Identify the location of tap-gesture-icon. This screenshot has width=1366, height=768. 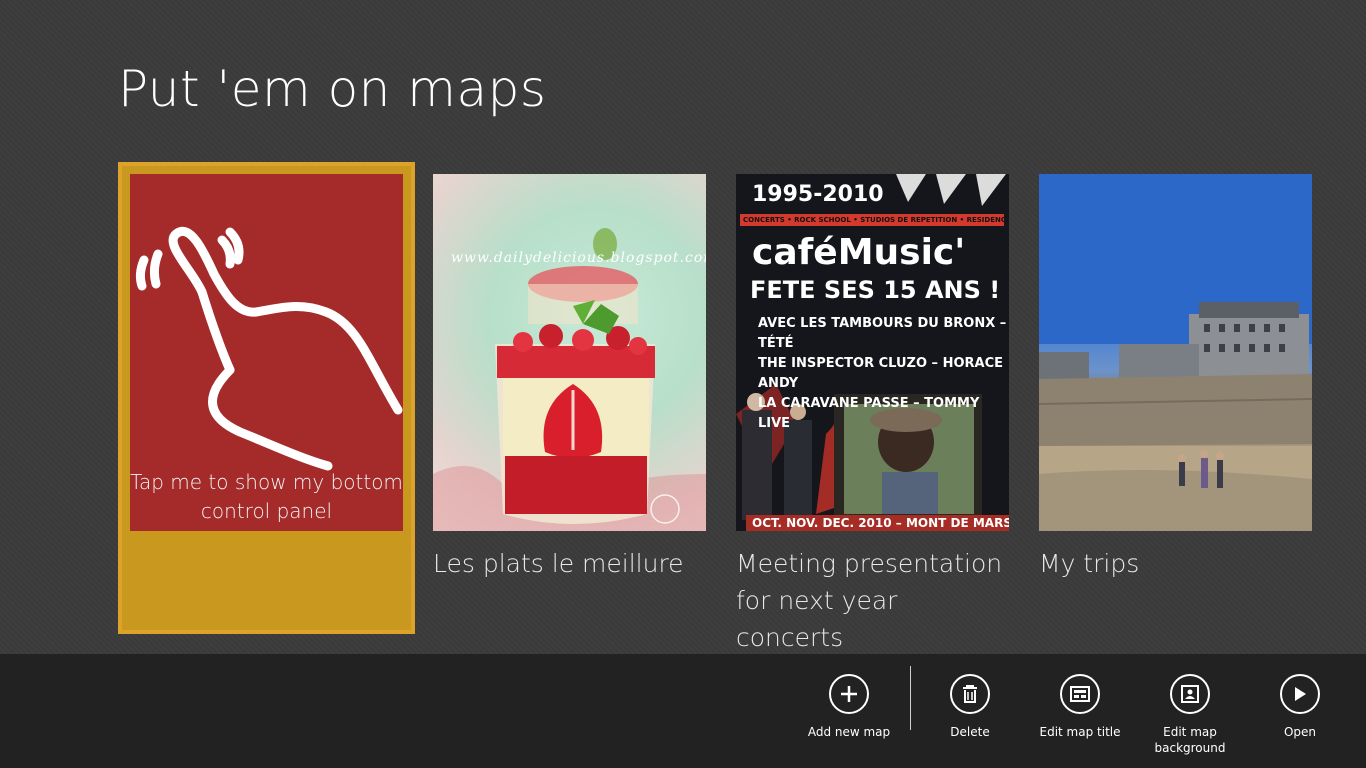
(269, 348).